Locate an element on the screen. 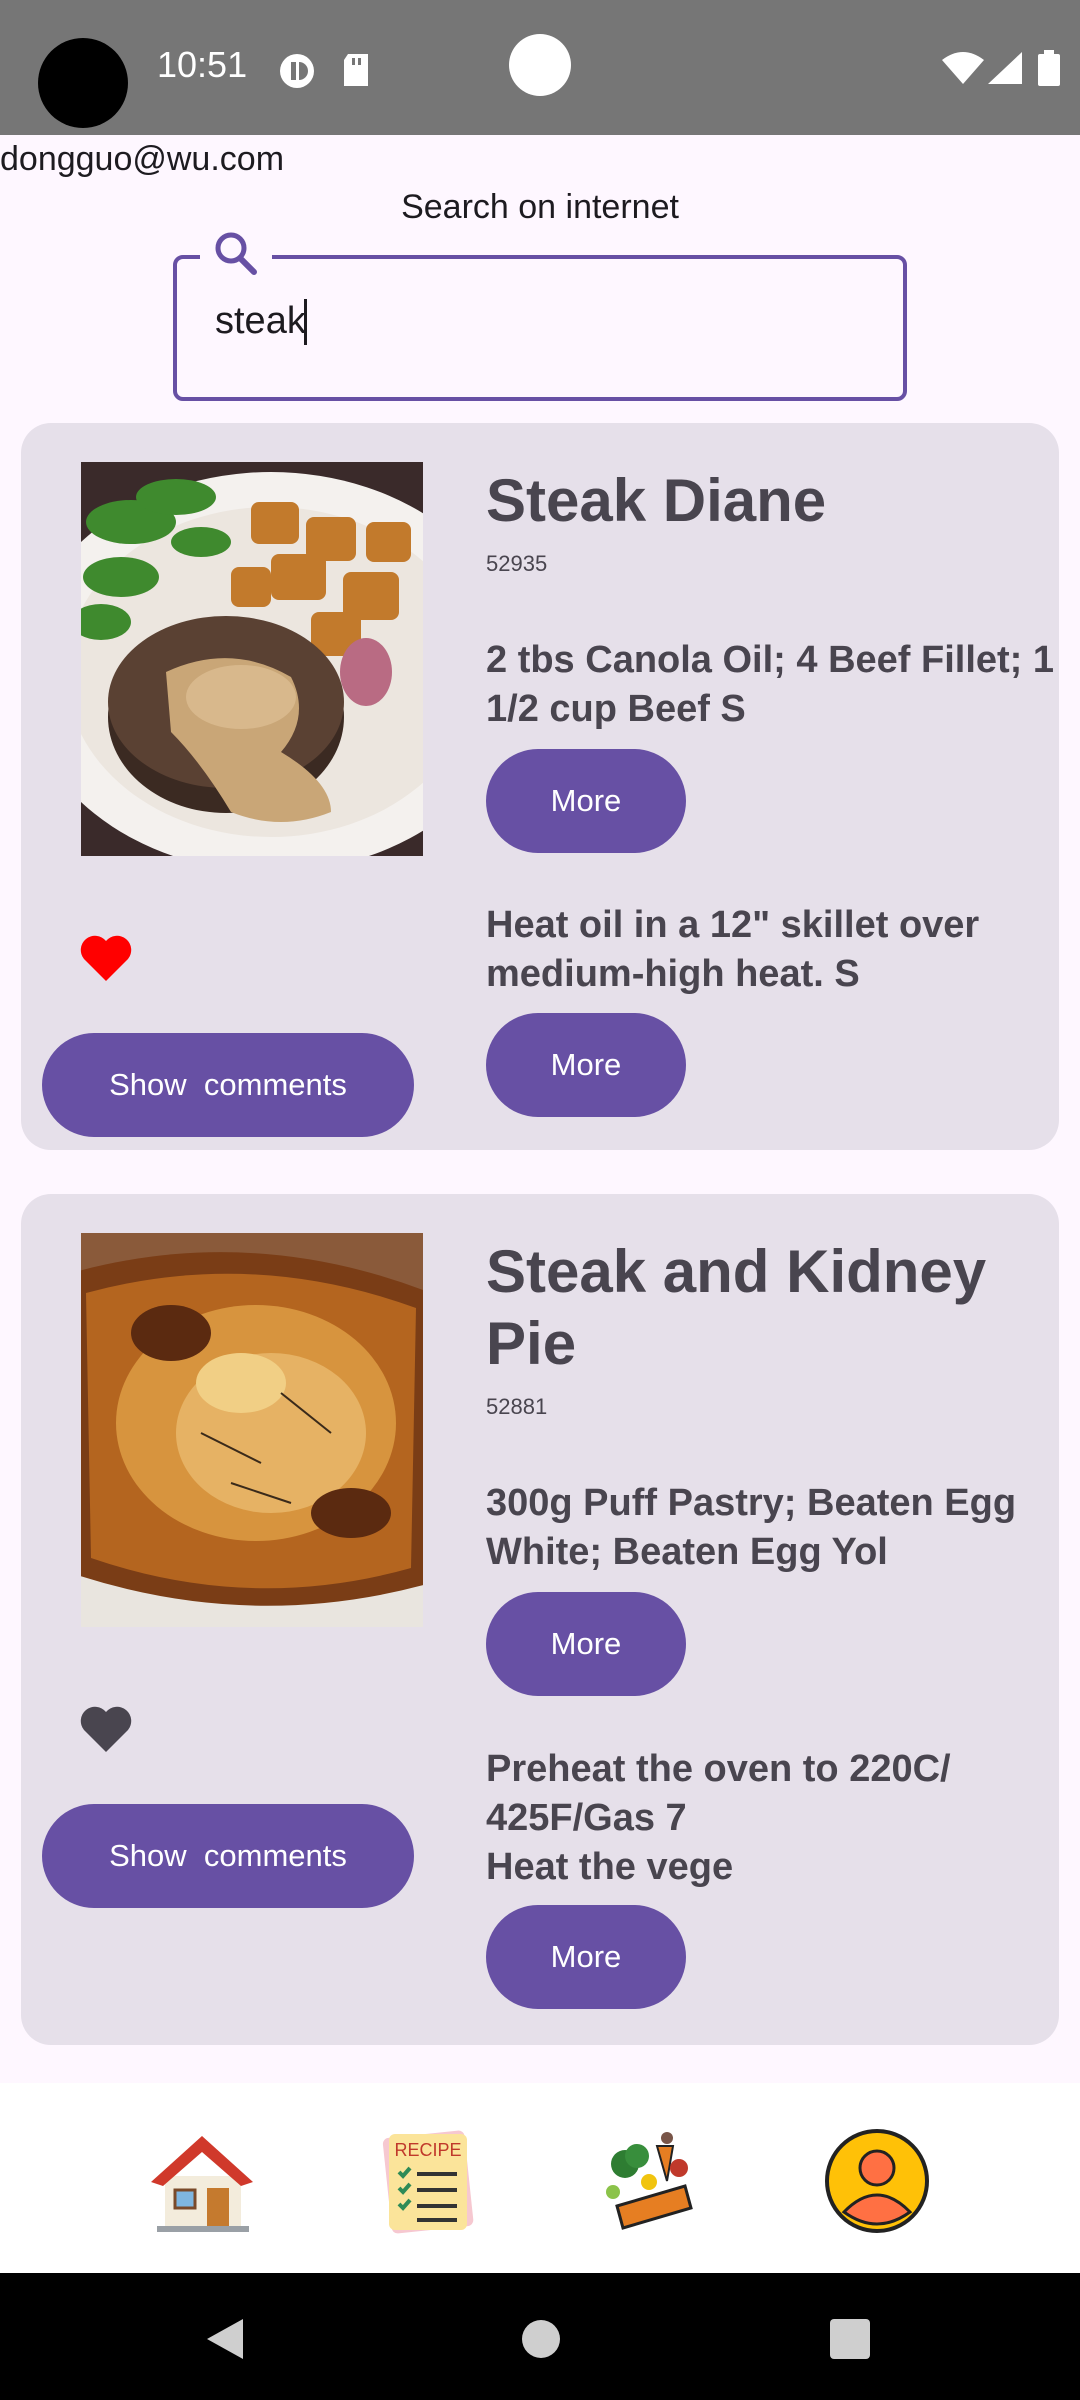 This screenshot has width=1080, height=2400. home-button-icon is located at coordinates (541, 2339).